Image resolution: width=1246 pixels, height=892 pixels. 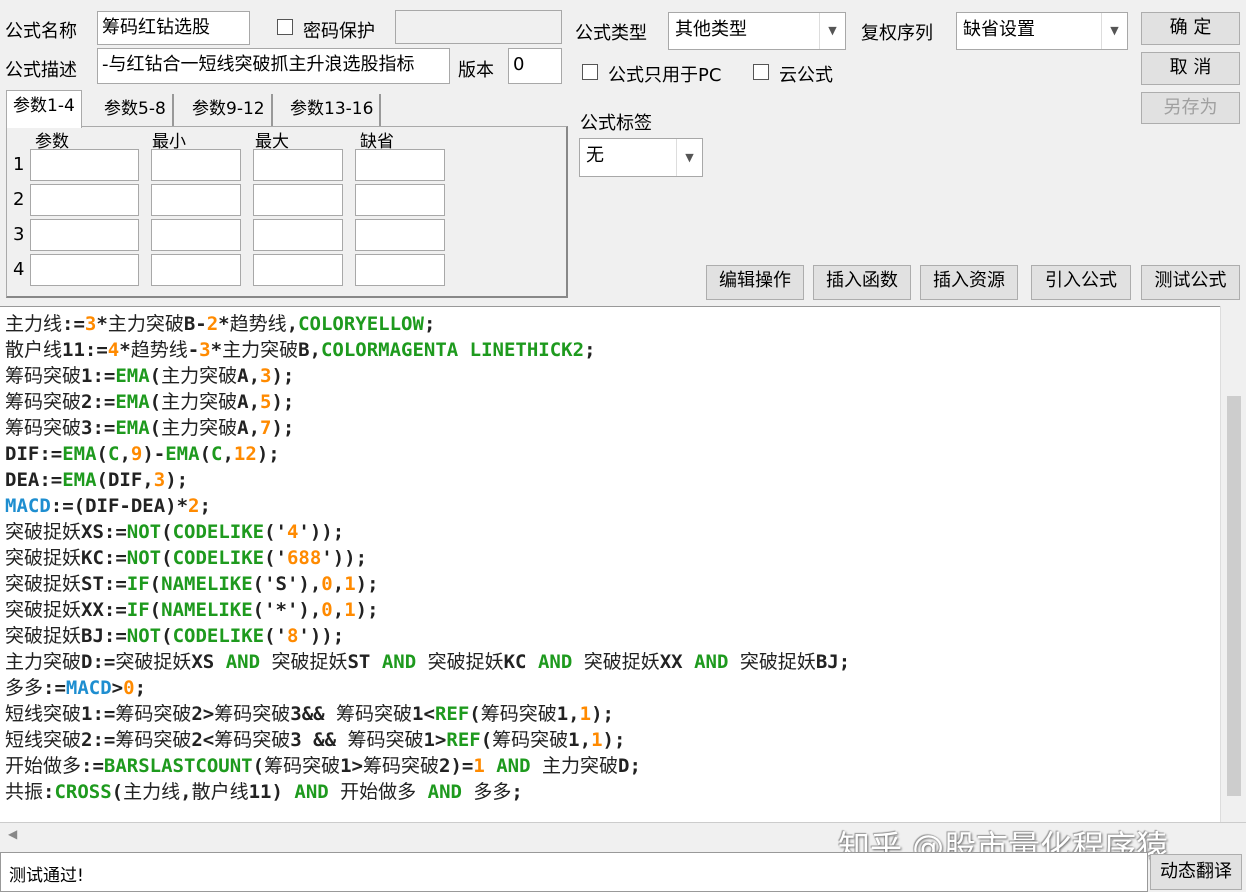 What do you see at coordinates (641, 157) in the screenshot?
I see `tag-select: 无 ▼` at bounding box center [641, 157].